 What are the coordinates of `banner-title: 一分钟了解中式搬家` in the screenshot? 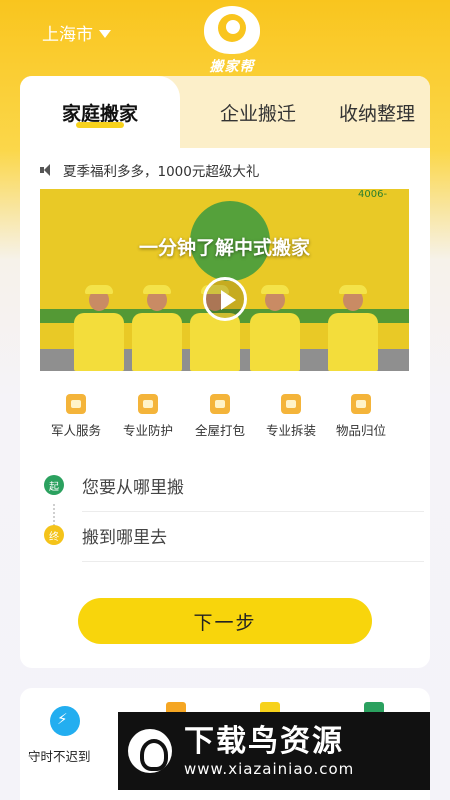 It's located at (224, 248).